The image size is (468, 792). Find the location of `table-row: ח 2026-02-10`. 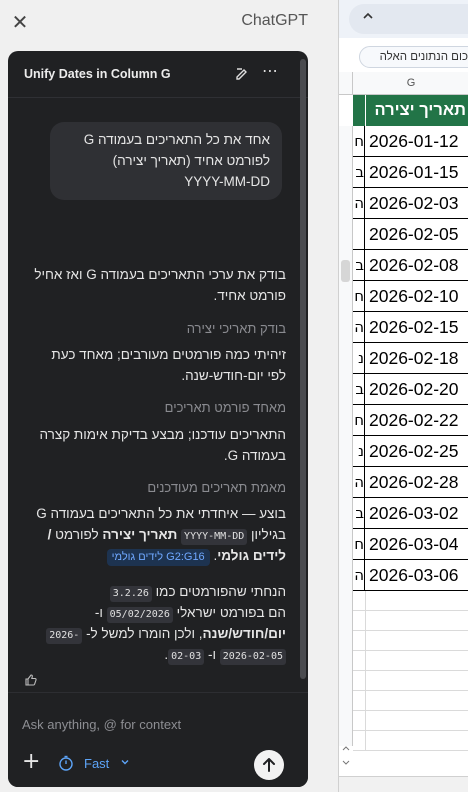

table-row: ח 2026-02-10 is located at coordinates (410, 296).